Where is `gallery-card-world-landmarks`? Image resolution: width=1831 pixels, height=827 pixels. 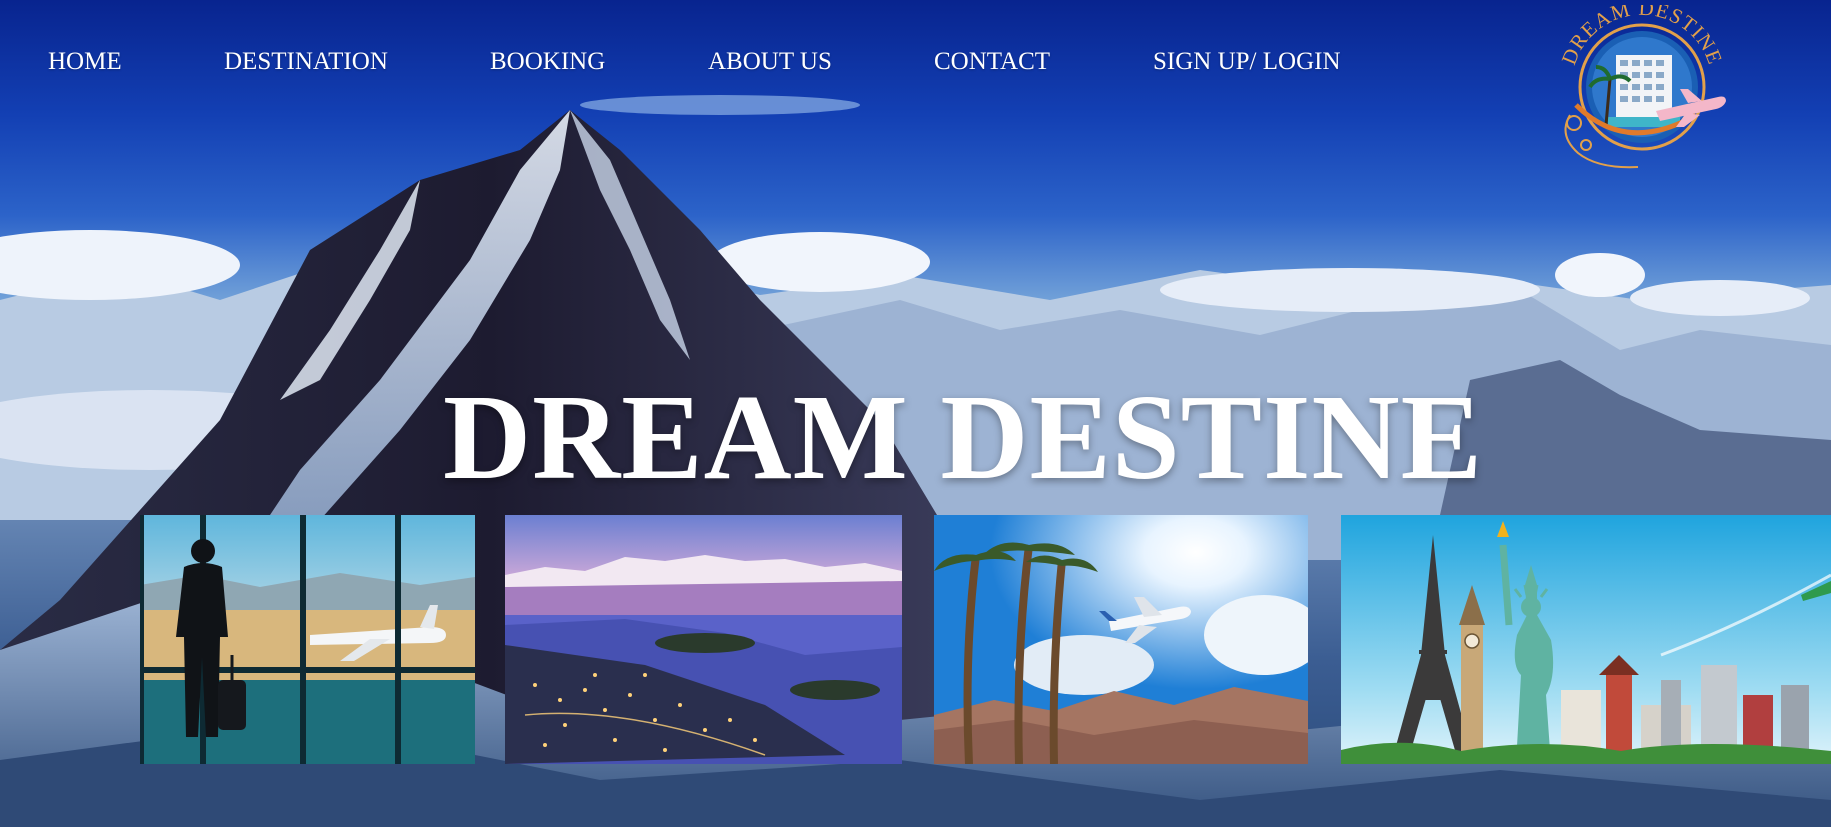 gallery-card-world-landmarks is located at coordinates (1586, 639).